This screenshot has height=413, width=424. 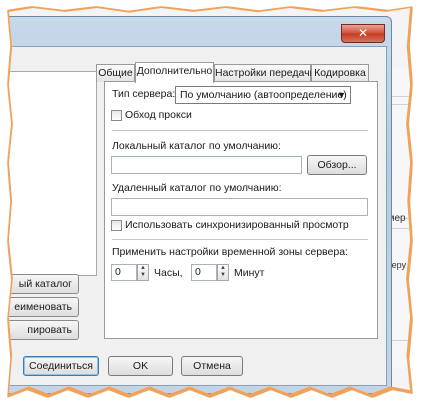 What do you see at coordinates (174, 72) in the screenshot?
I see `tab-advanced: Дополнительно` at bounding box center [174, 72].